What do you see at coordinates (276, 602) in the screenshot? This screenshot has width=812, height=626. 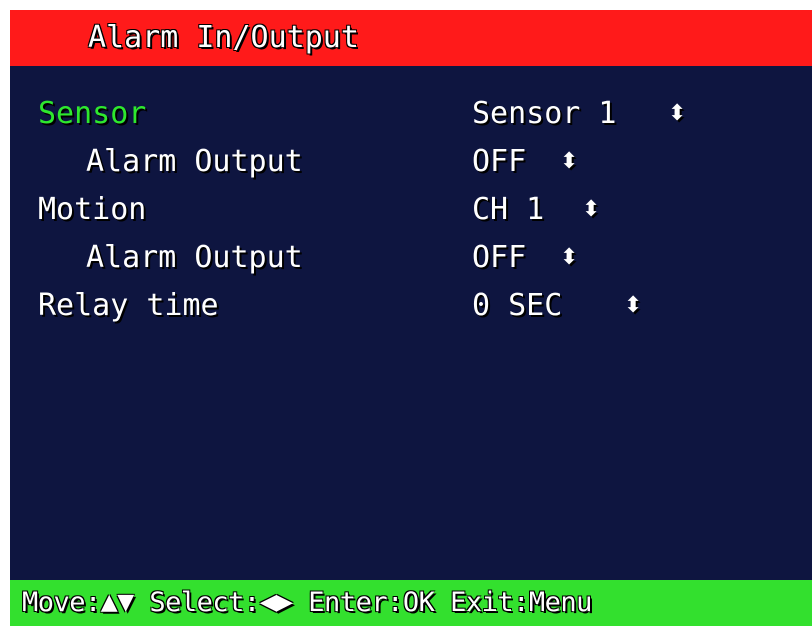 I see `left-right-arrows-icon: ◀▶` at bounding box center [276, 602].